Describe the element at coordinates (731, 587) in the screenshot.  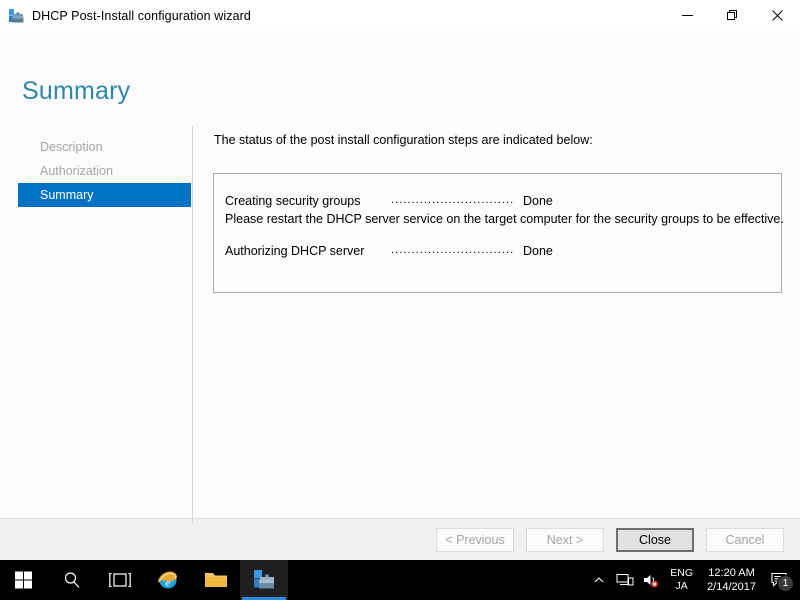
I see `clock-date: 2/14/2017` at that location.